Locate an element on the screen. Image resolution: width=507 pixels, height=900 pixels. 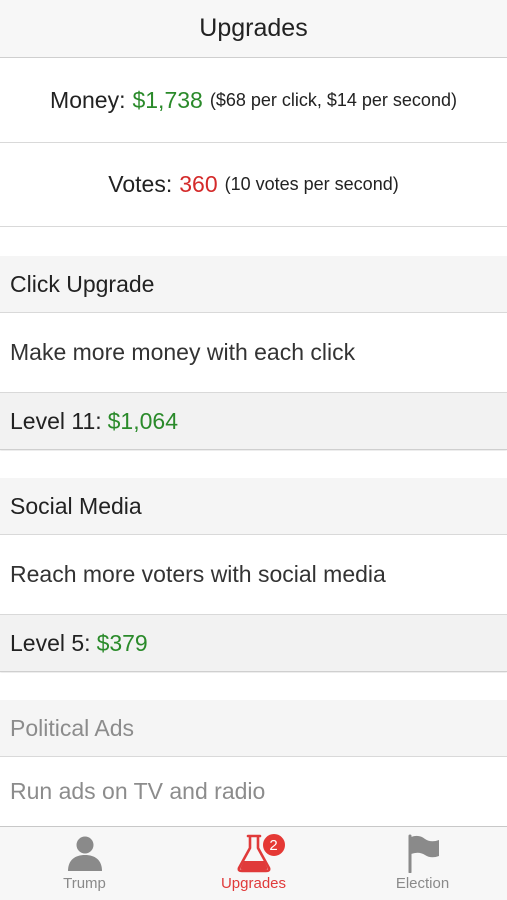
upgrade-buy-button-click: Level 11: $1,064 is located at coordinates (253, 421).